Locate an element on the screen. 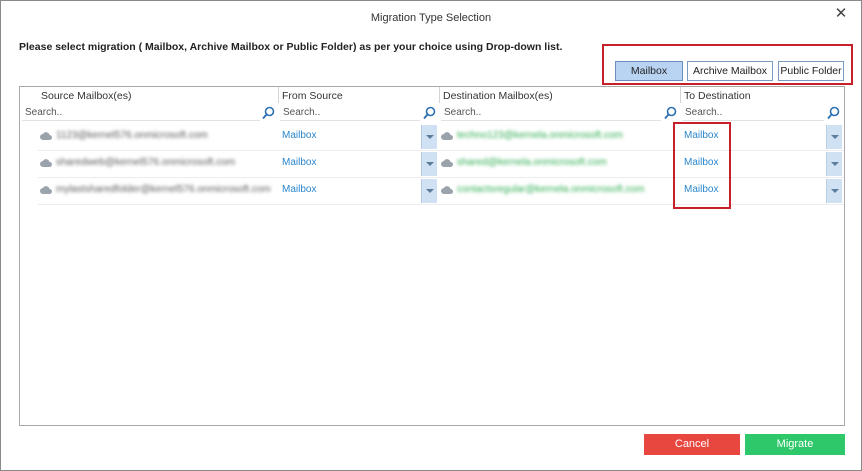 Image resolution: width=862 pixels, height=471 pixels. from-source-search-input is located at coordinates (350, 112).